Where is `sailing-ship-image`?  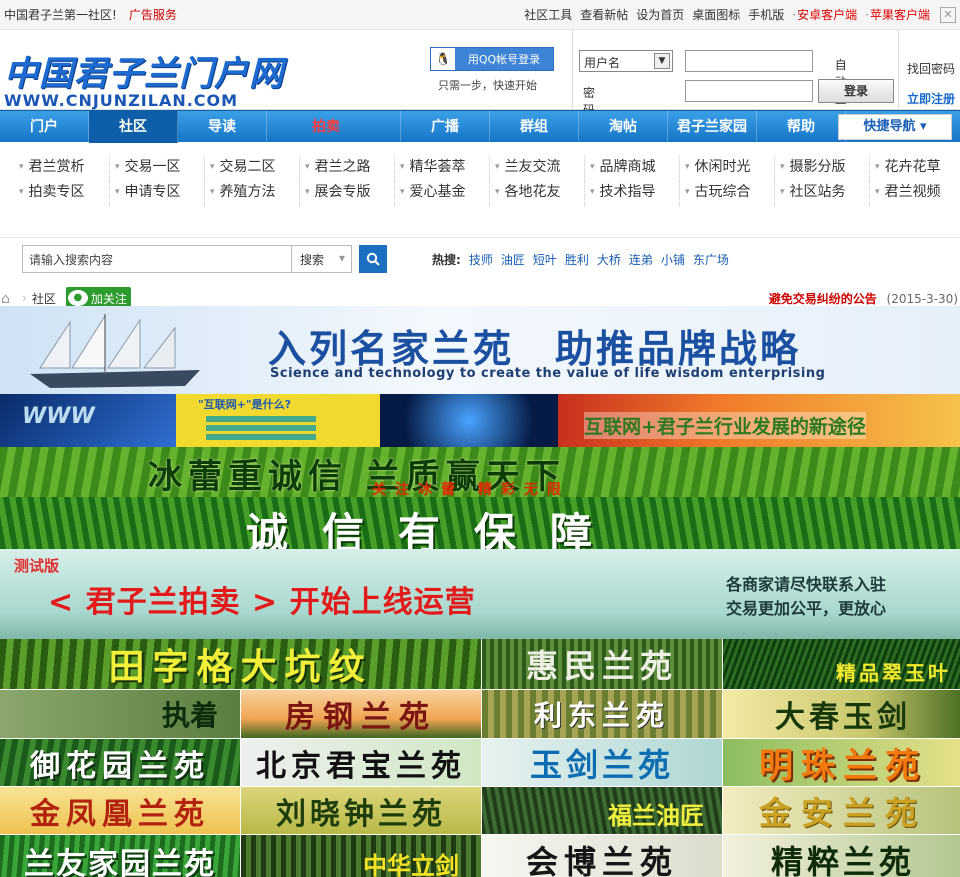
sailing-ship-image is located at coordinates (115, 351).